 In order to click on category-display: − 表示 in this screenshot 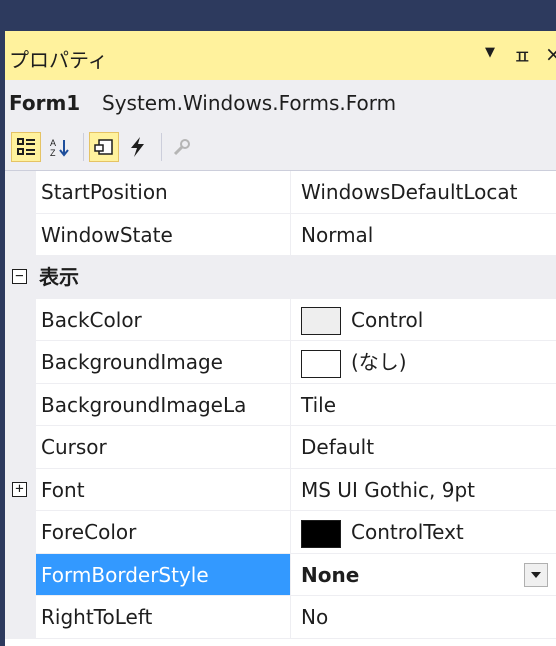, I will do `click(280, 277)`.